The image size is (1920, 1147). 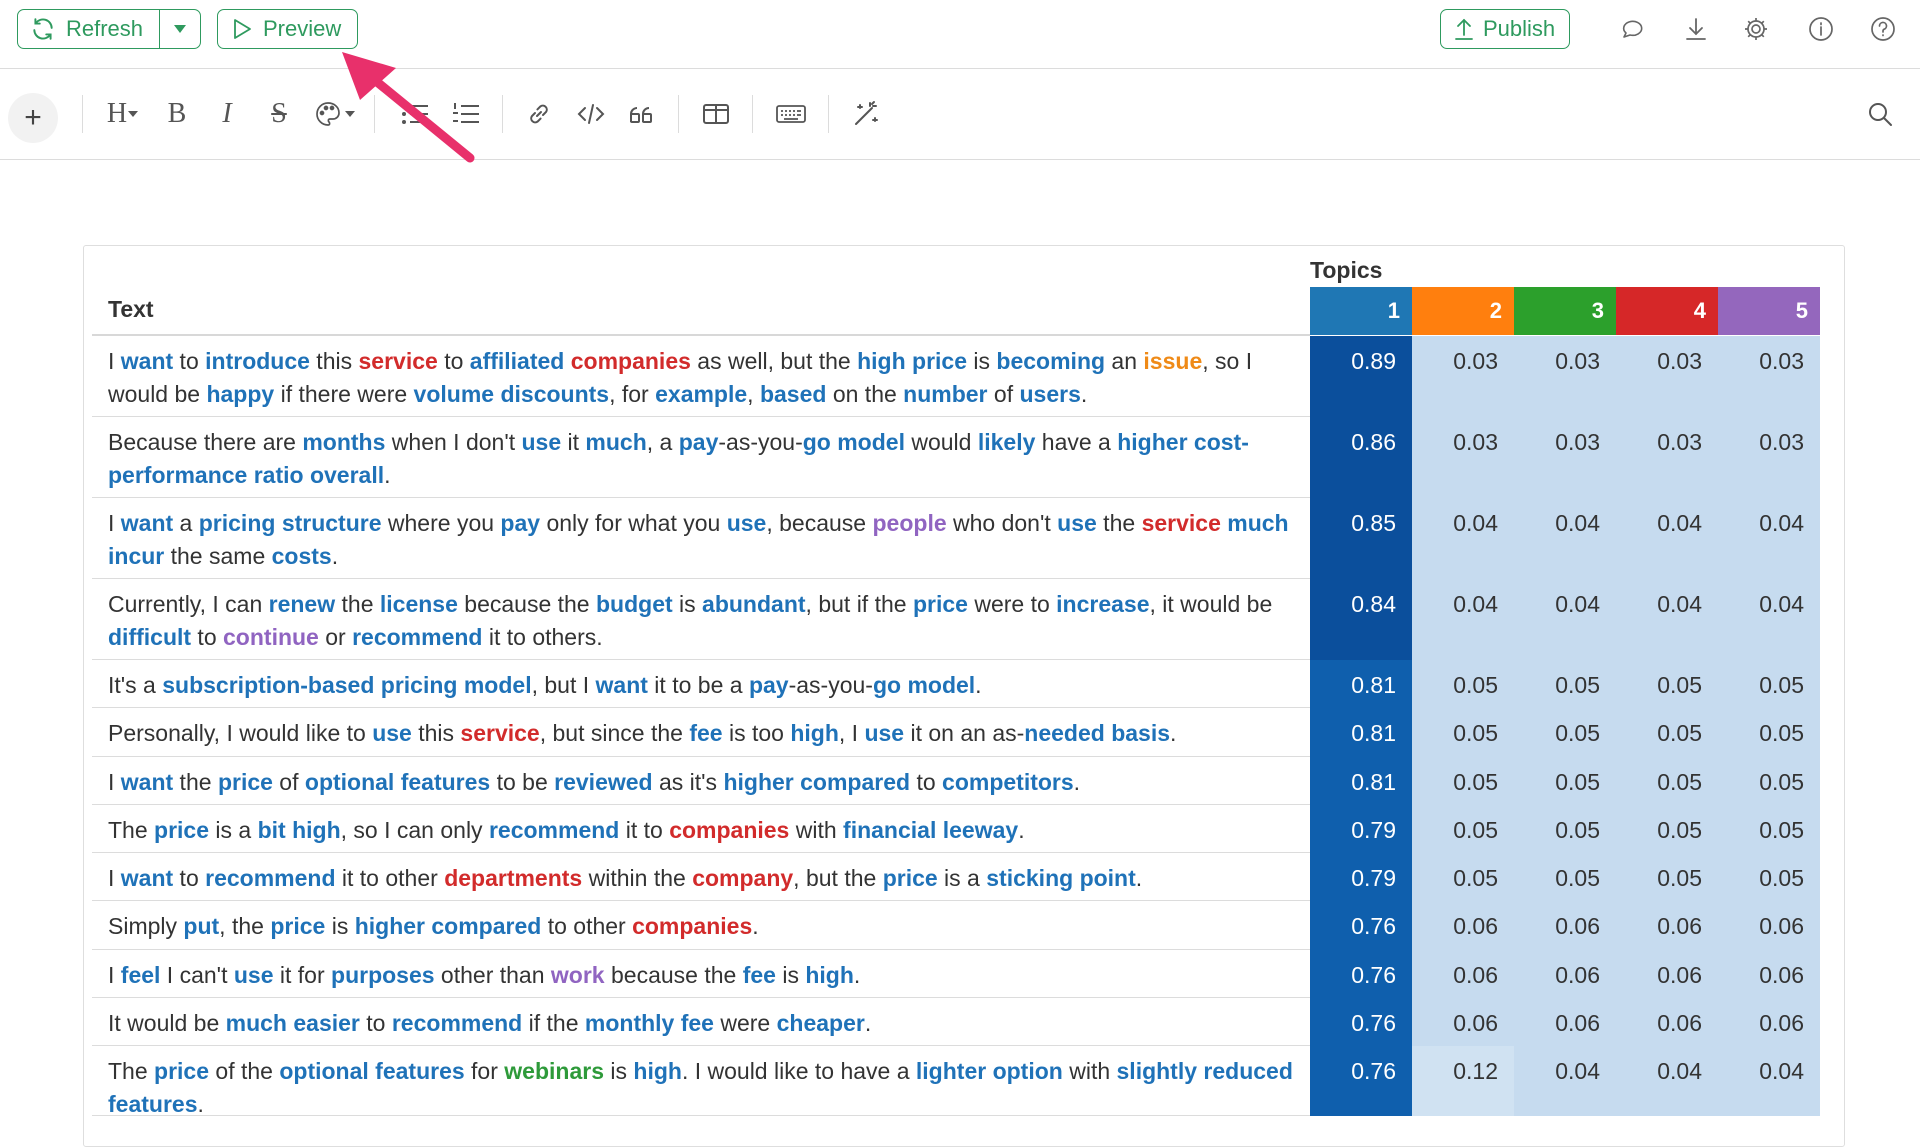 I want to click on topic-2-score: 0.03, so click(x=1463, y=457).